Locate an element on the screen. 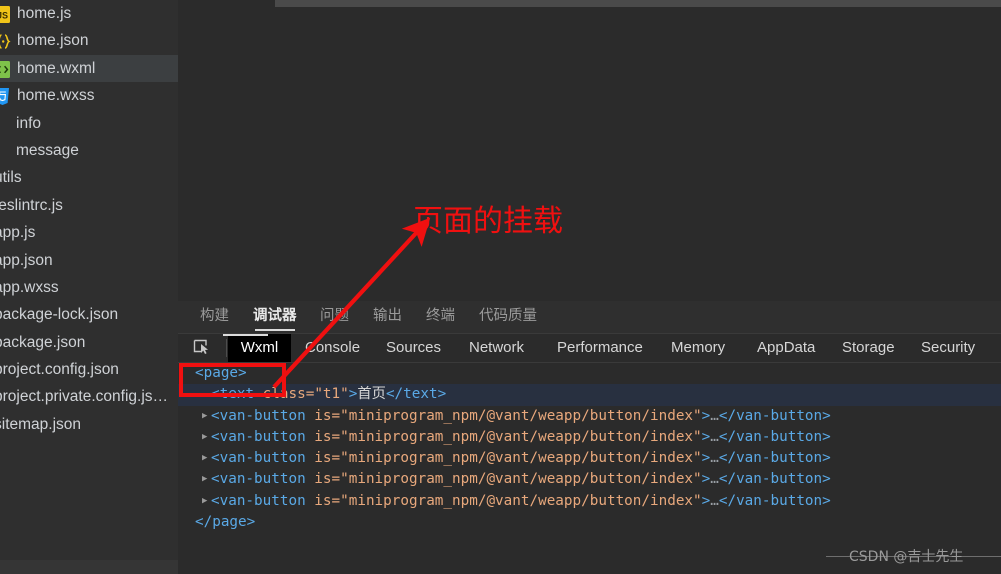  explorer-file-row: package-lock.json is located at coordinates (89, 314).